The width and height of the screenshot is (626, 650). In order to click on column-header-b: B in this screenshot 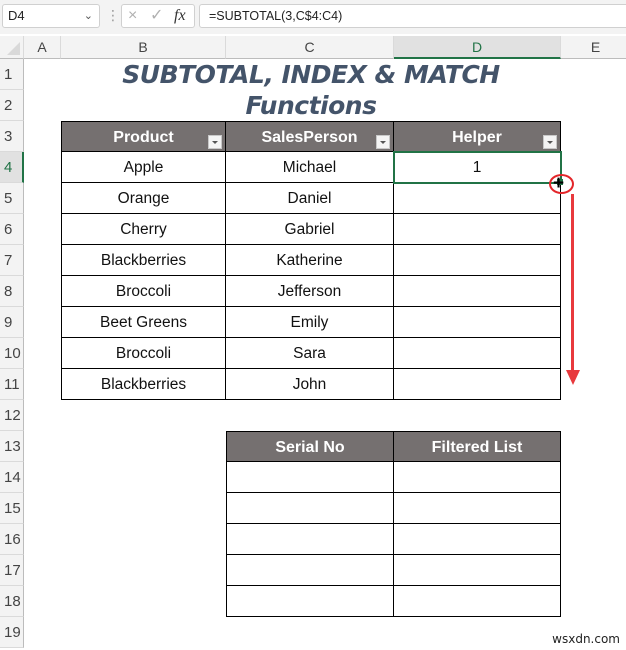, I will do `click(143, 47)`.